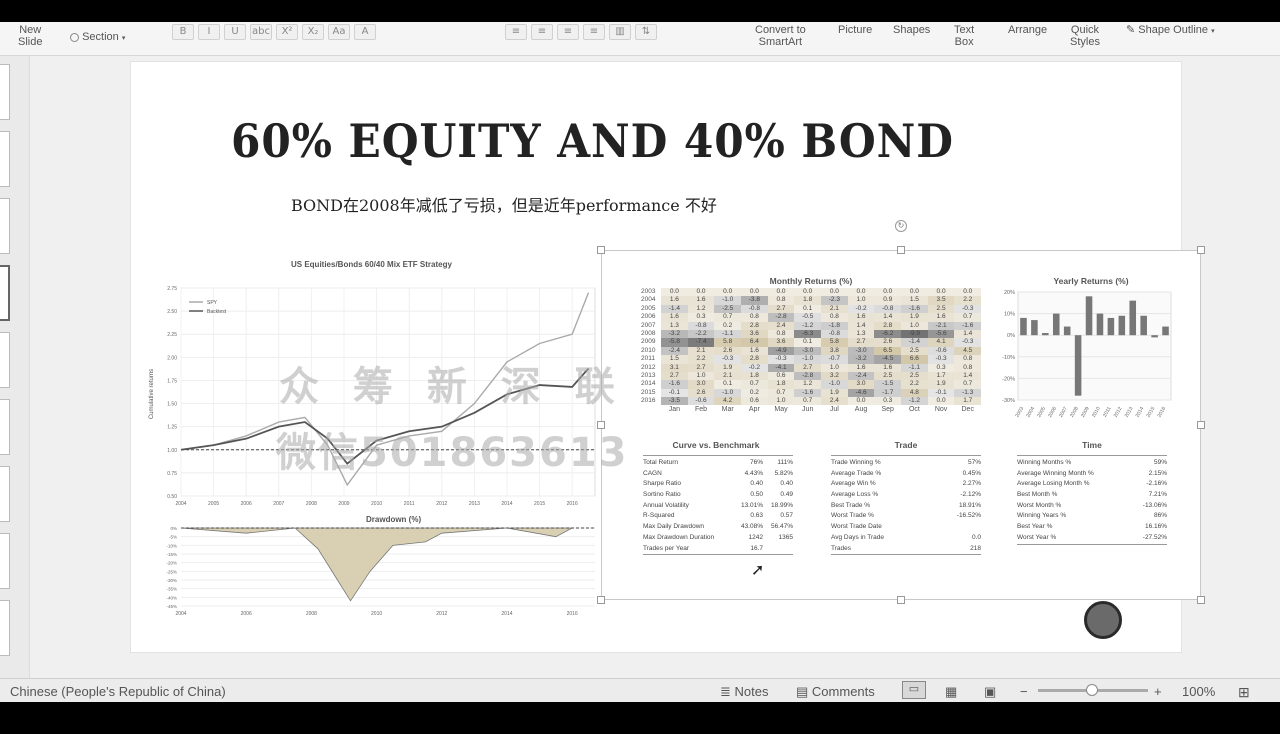 Image resolution: width=1280 pixels, height=734 pixels. What do you see at coordinates (1244, 692) in the screenshot?
I see `fit-to-window-icon: ⊞` at bounding box center [1244, 692].